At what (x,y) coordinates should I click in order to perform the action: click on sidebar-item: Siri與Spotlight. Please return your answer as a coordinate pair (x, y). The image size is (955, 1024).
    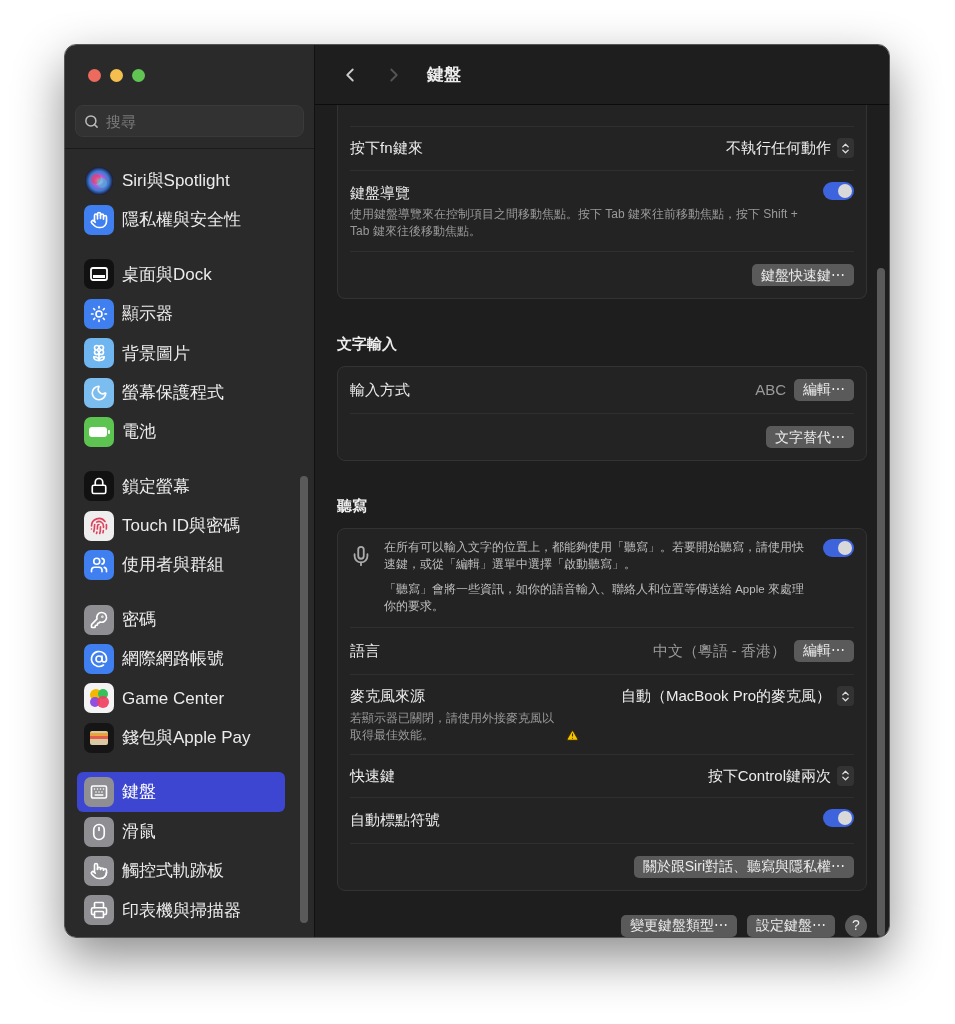
    Looking at the image, I should click on (181, 181).